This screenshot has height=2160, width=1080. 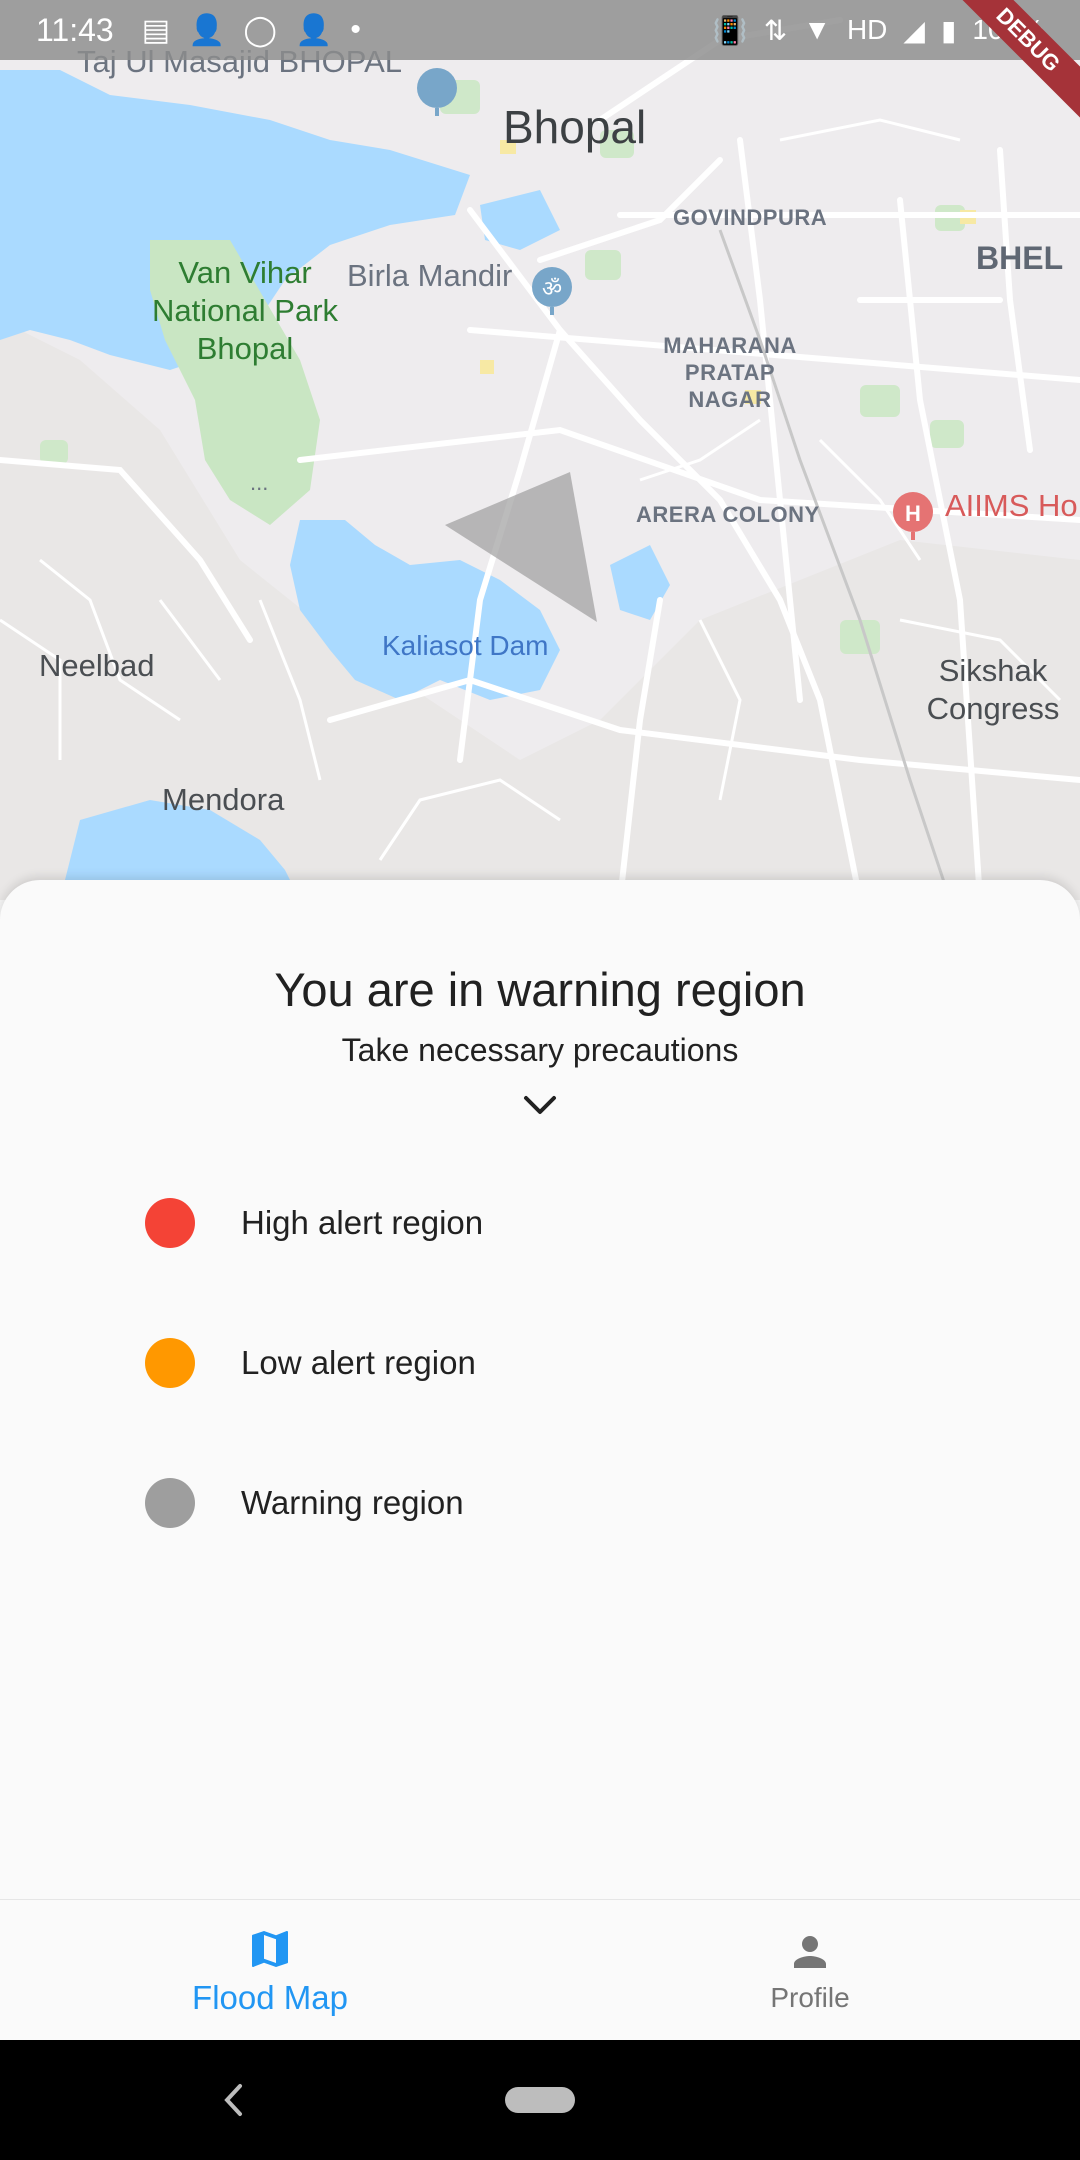 I want to click on hospital-marker: H, so click(x=913, y=516).